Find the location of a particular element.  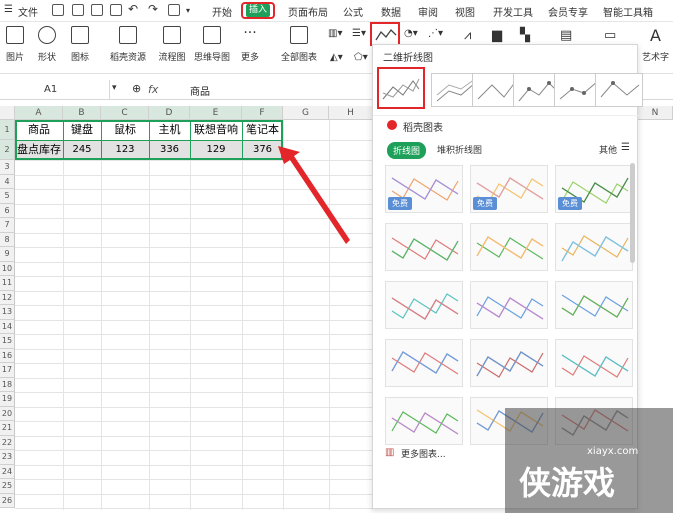

area-chart-icon: ◭▾ is located at coordinates (336, 57).